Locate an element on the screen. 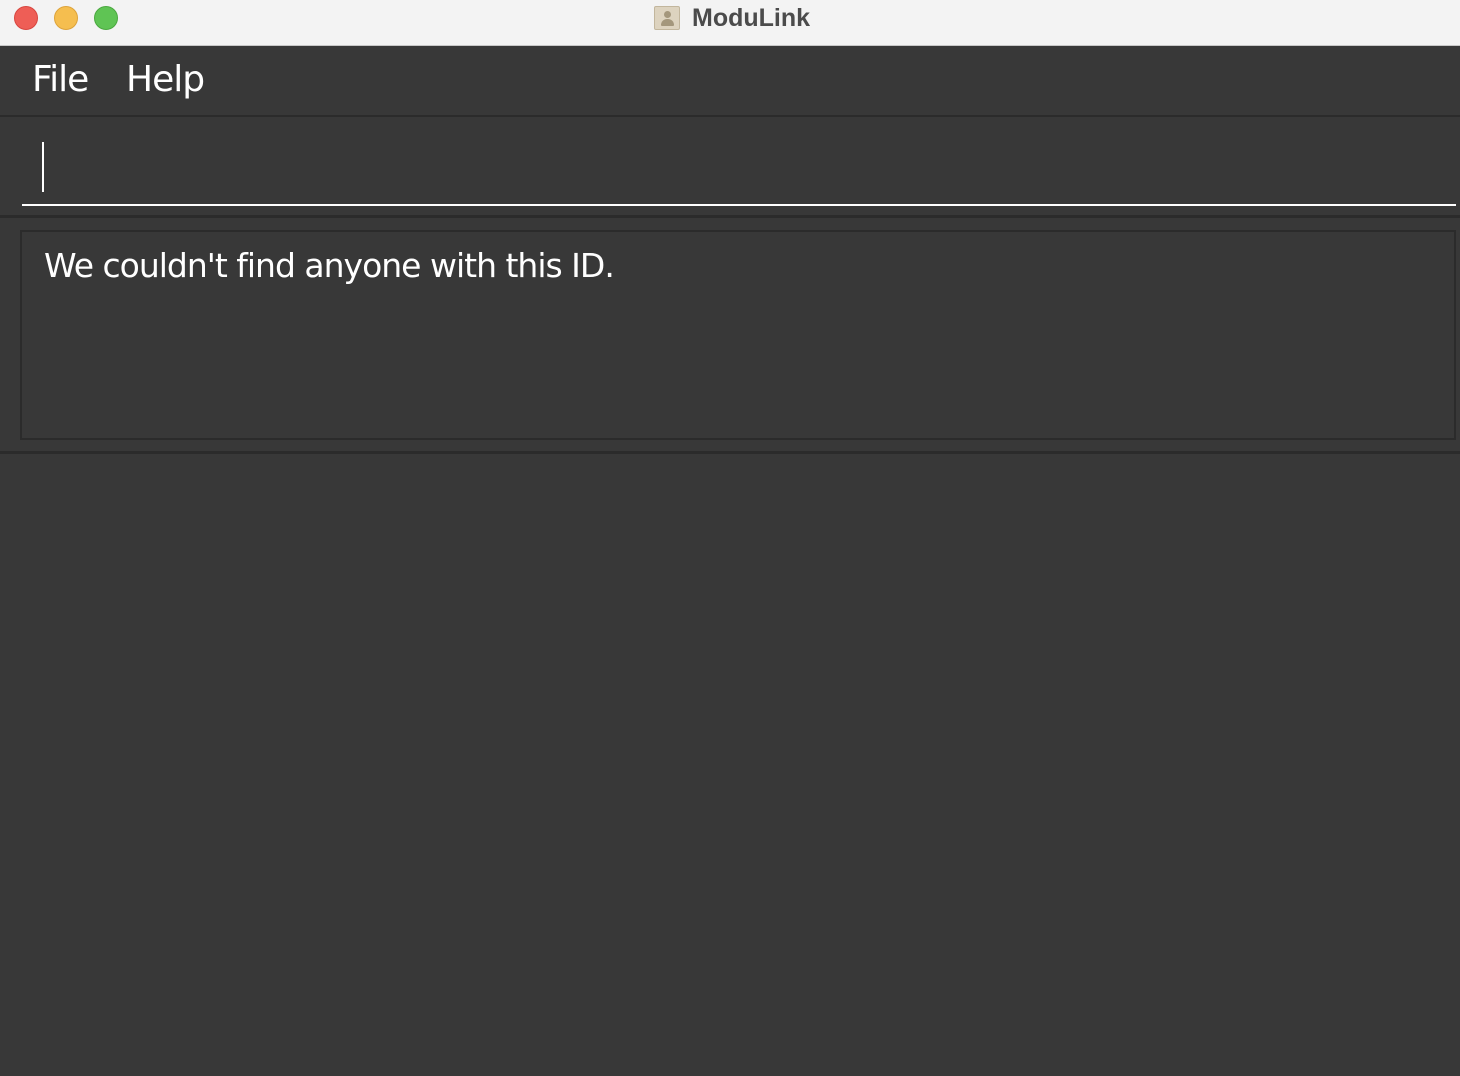  text-cursor is located at coordinates (43, 167).